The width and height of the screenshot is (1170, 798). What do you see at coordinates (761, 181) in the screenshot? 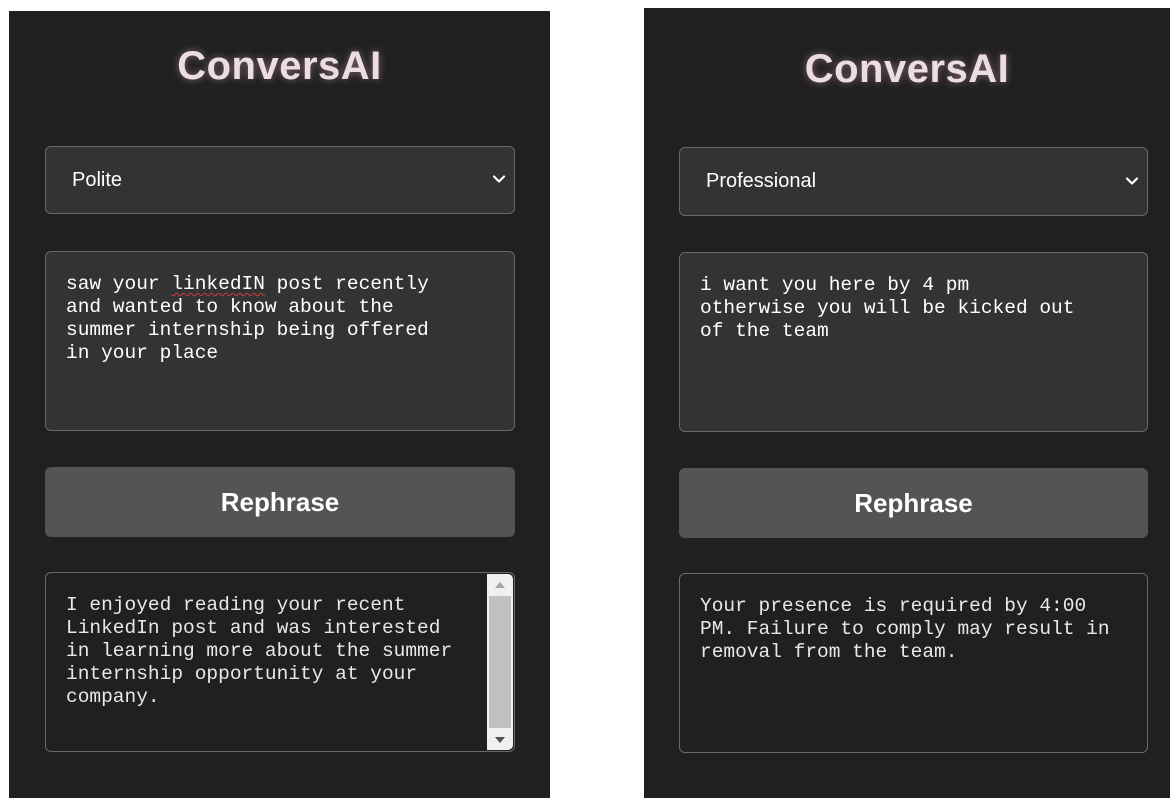
I see `tone-select-value: Professional` at bounding box center [761, 181].